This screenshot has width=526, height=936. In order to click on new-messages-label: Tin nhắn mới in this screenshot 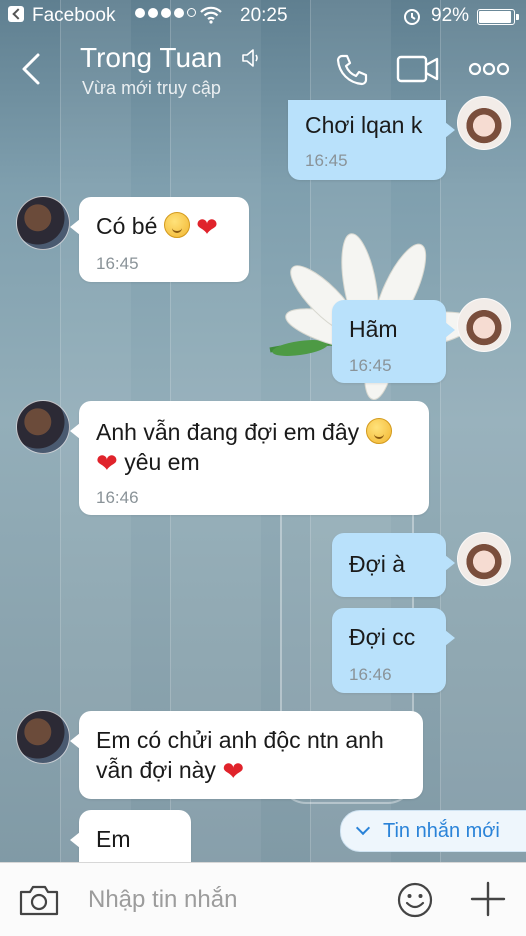, I will do `click(441, 831)`.